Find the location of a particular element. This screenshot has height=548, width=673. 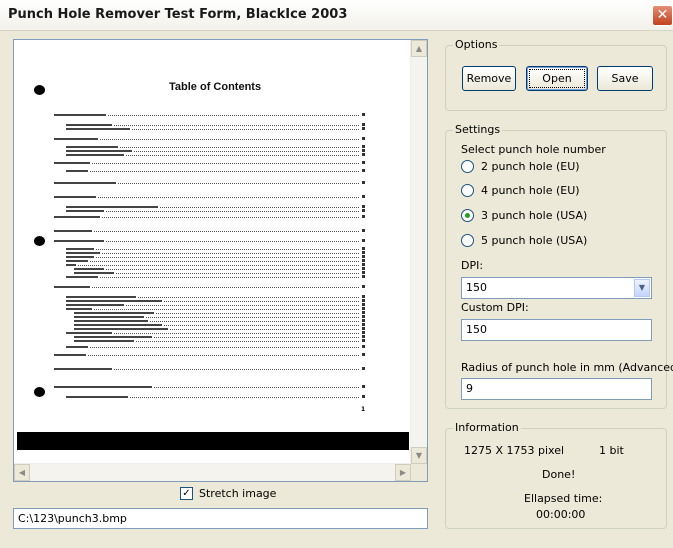

scroll-left-button: ◀ is located at coordinates (22, 472).